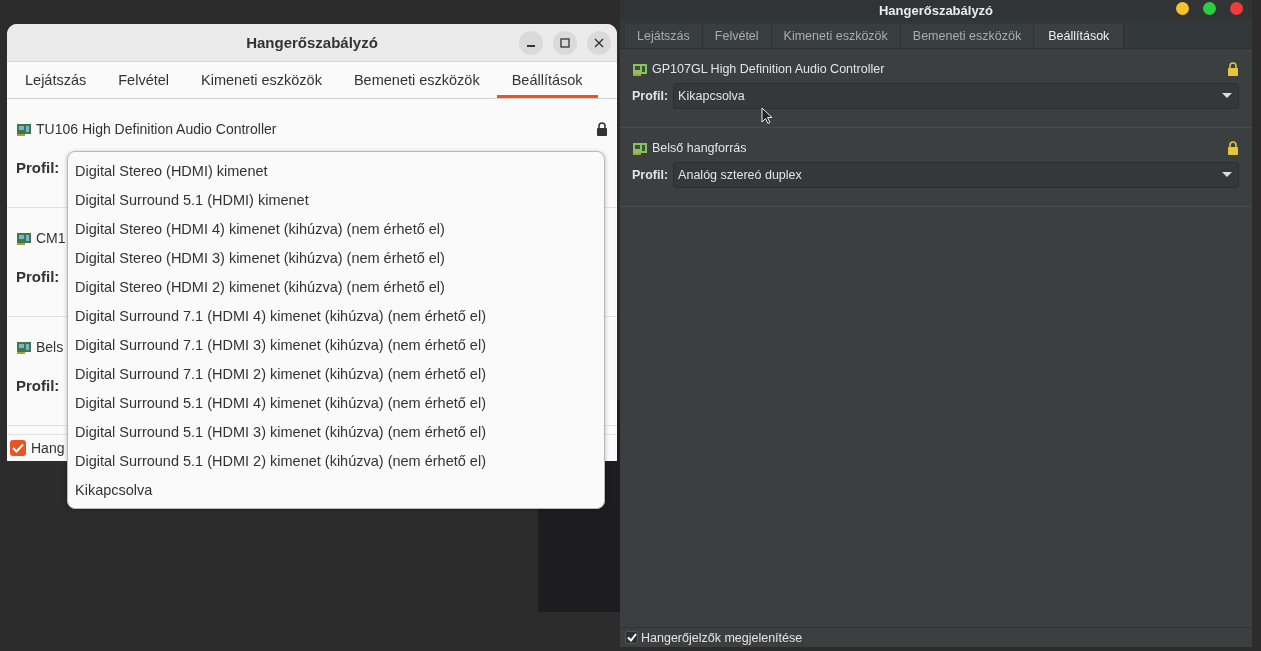 This screenshot has width=1261, height=651. What do you see at coordinates (336, 402) in the screenshot?
I see `menu-item: Digital Surround 5.1 (HDMI 4) kimenet (kihúzva) (nem érhető el)` at bounding box center [336, 402].